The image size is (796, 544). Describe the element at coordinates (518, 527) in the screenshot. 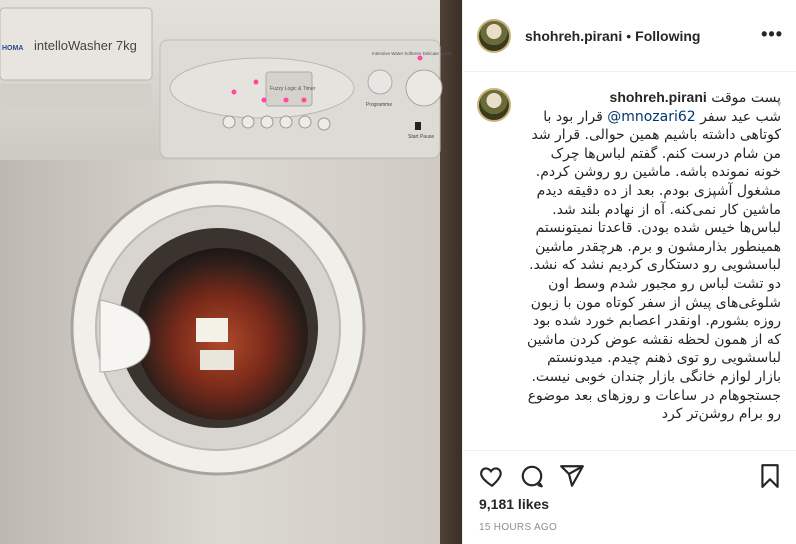

I see `post-timestamp: 15 HOURS AGO` at that location.